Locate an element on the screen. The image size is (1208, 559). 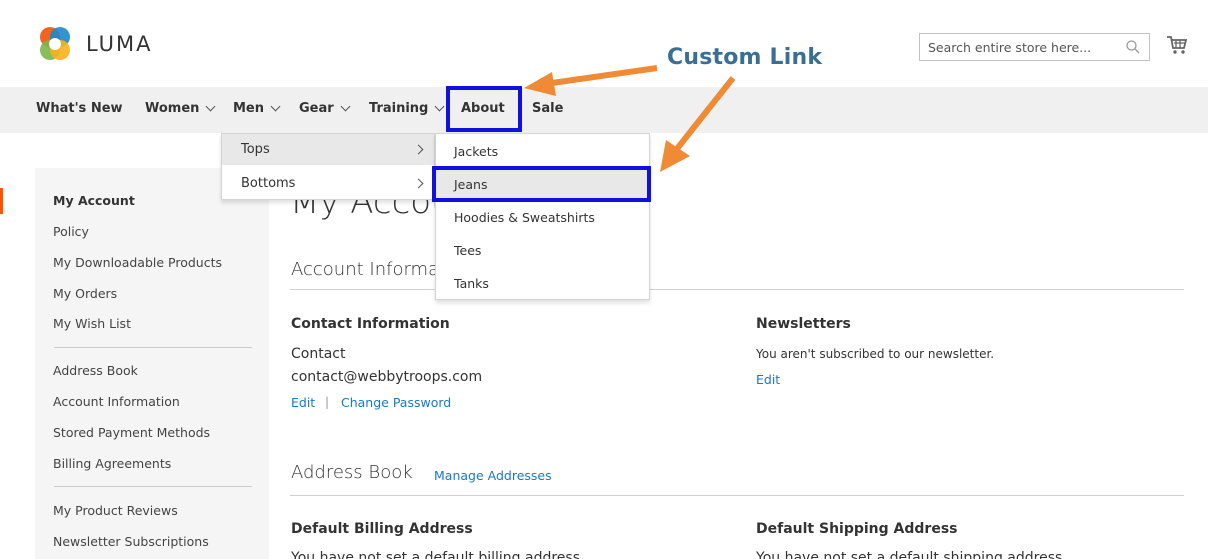
submenu-item-hoodies: Hoodies & Sweatshirts is located at coordinates (542, 217).